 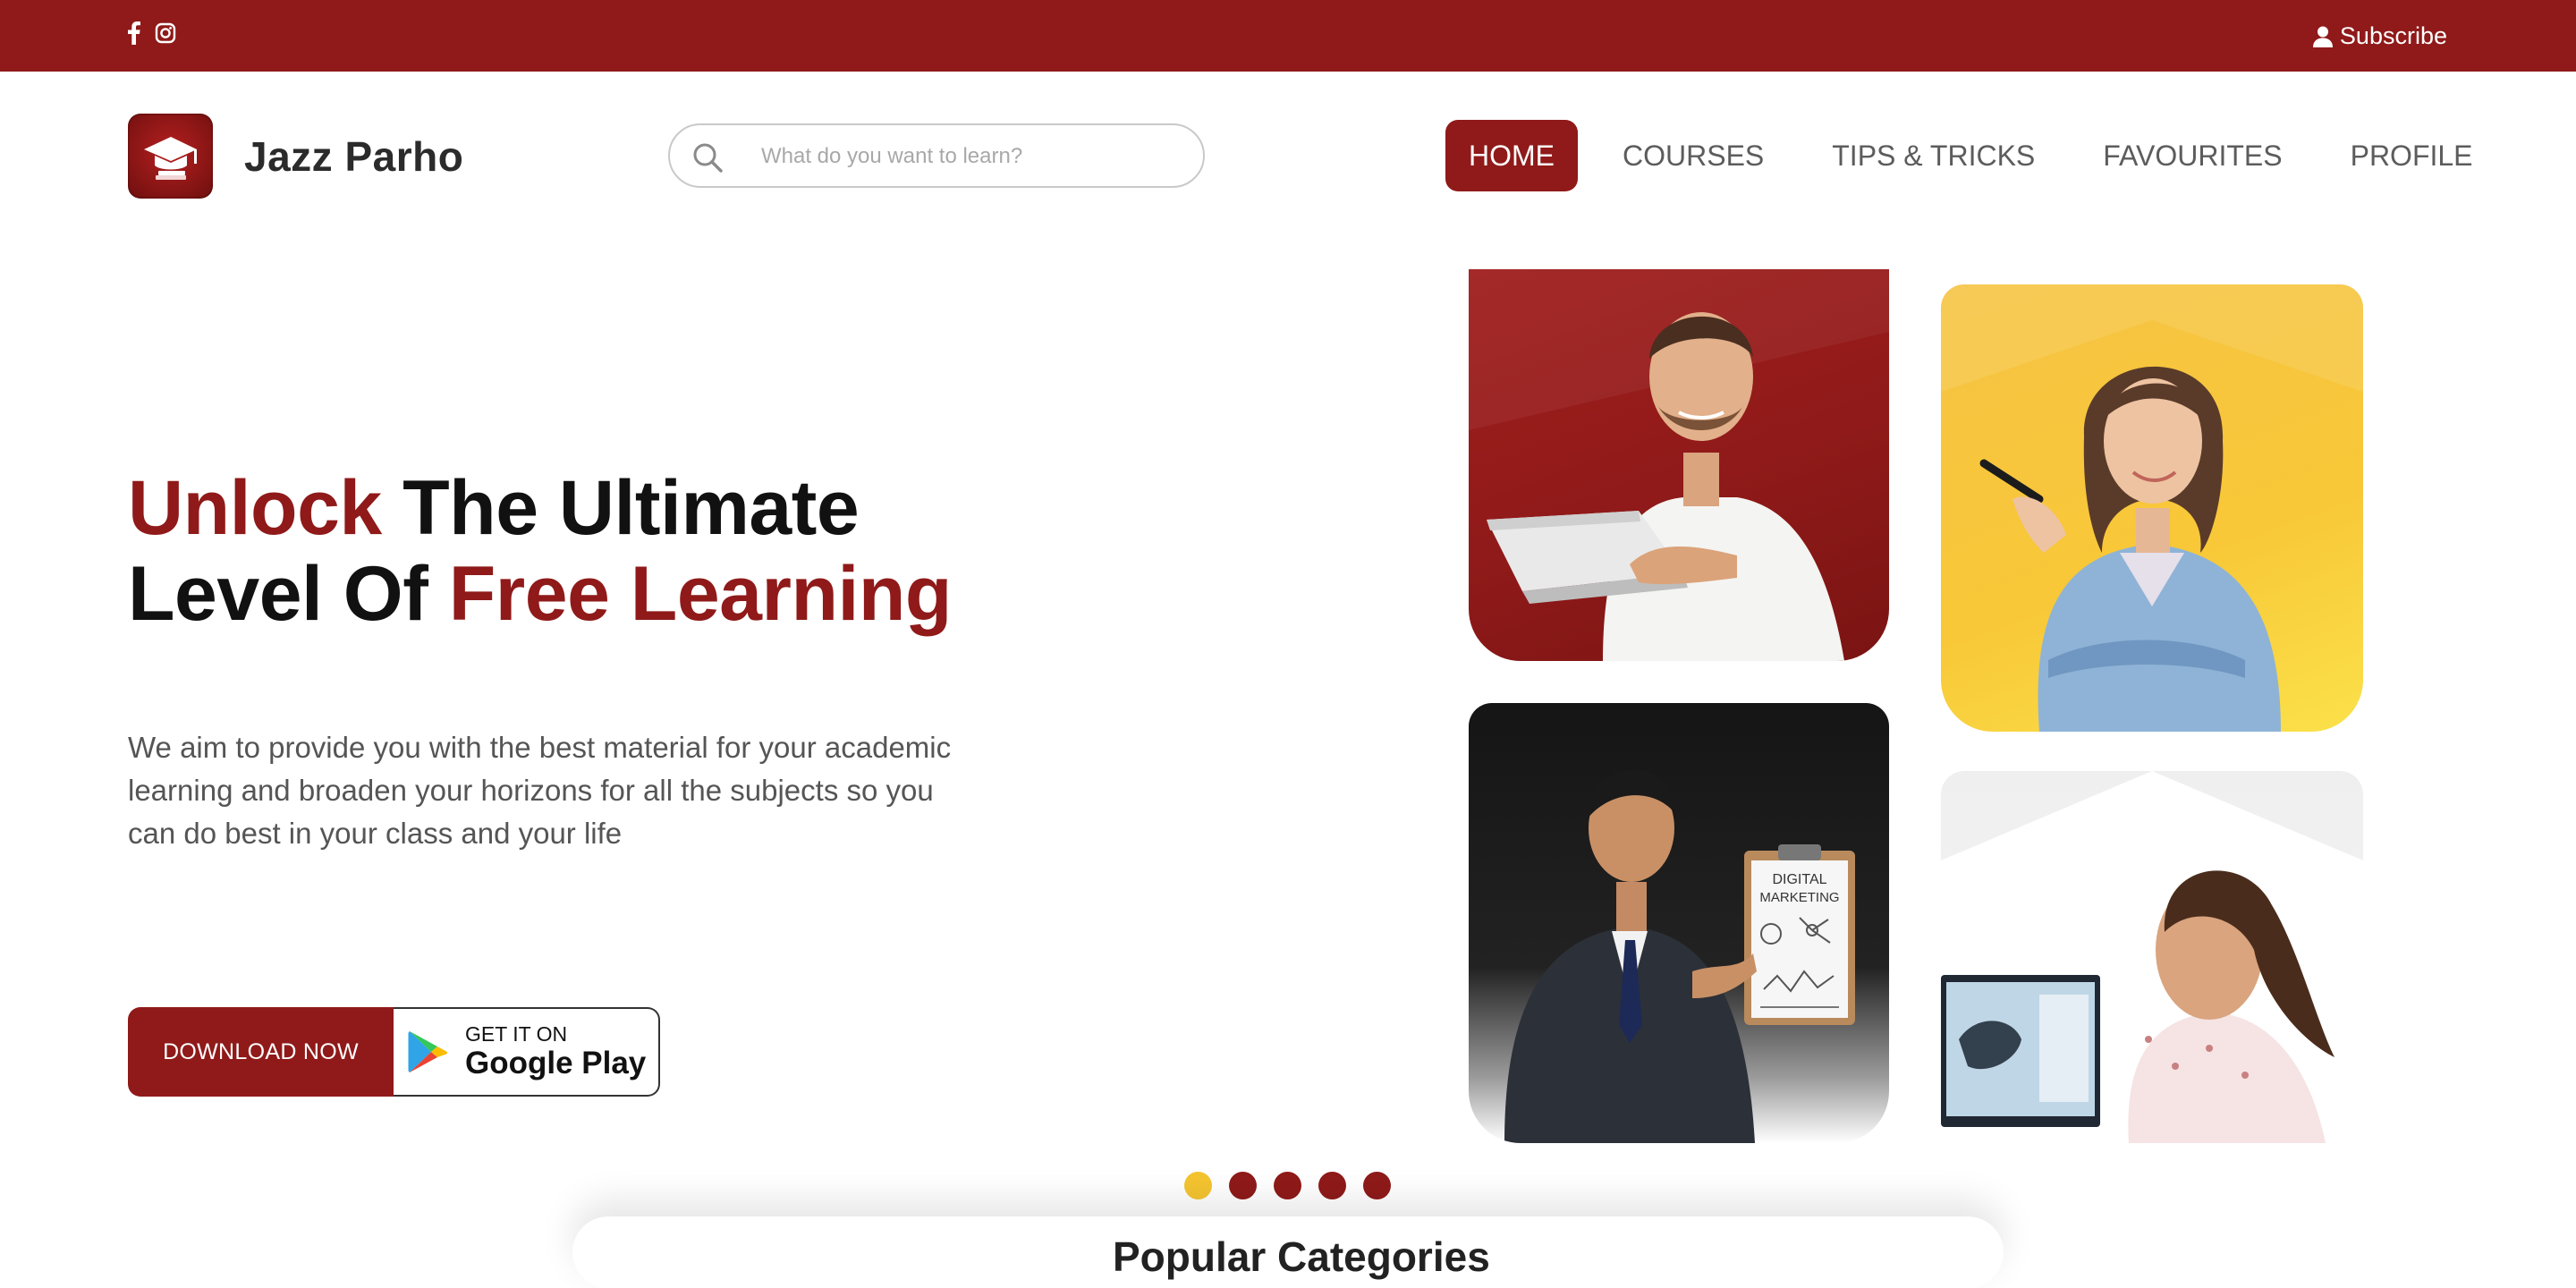 I want to click on search-bar, so click(x=936, y=155).